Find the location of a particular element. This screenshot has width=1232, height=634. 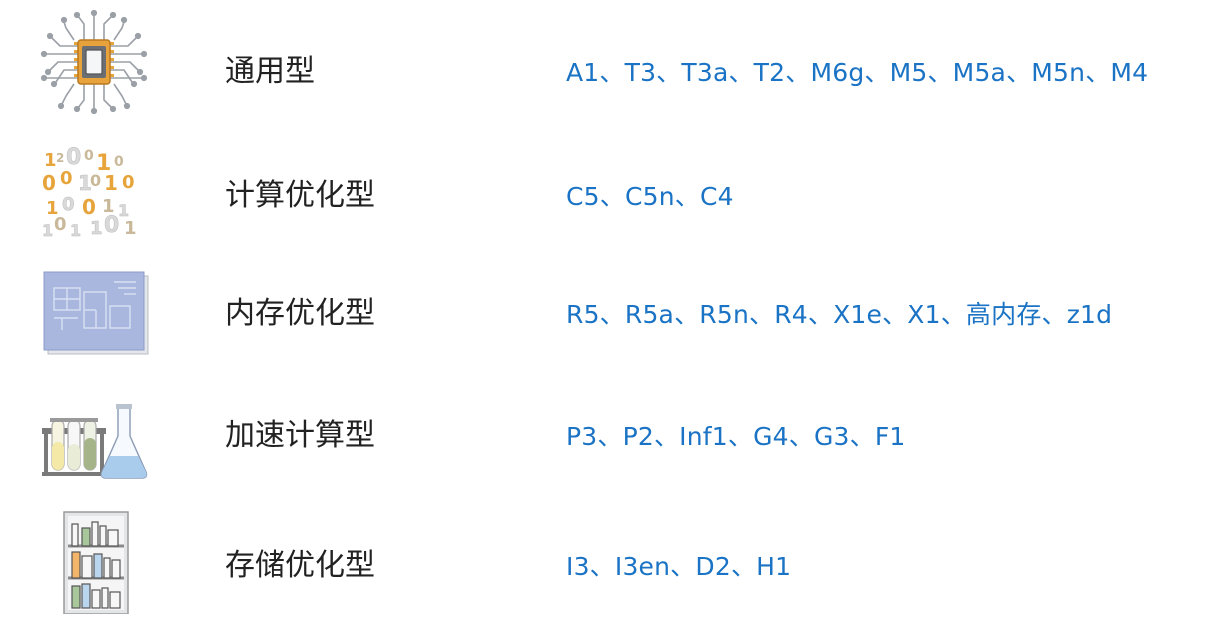

instance-types-list: P3、P2、Inf1、G4、G3、F1 is located at coordinates (736, 436).